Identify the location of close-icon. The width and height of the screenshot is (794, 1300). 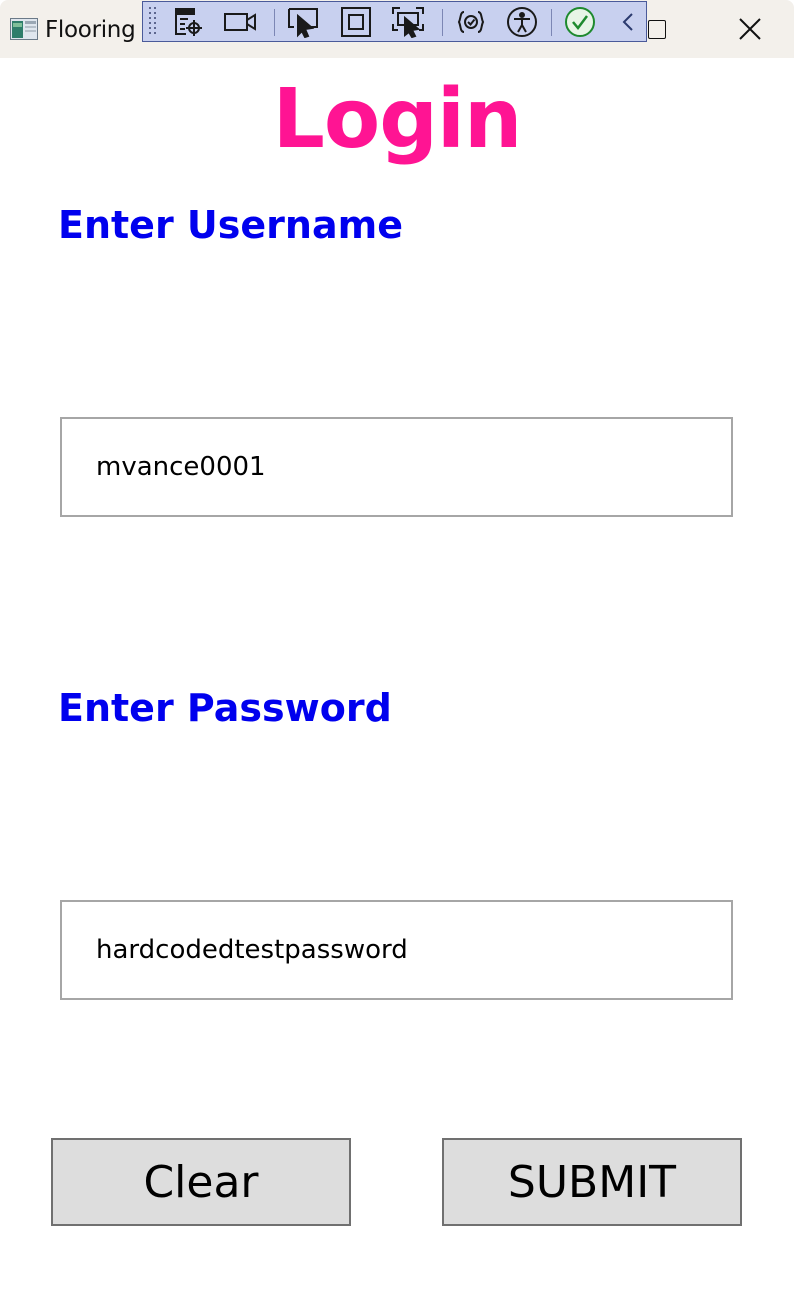
(750, 29).